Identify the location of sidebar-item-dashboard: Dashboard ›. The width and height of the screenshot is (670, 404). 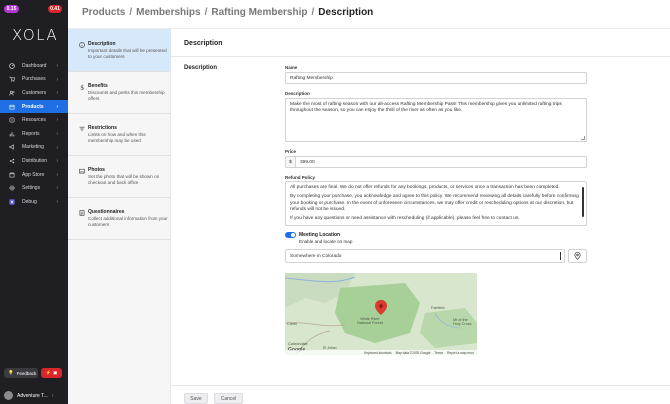
(34, 66).